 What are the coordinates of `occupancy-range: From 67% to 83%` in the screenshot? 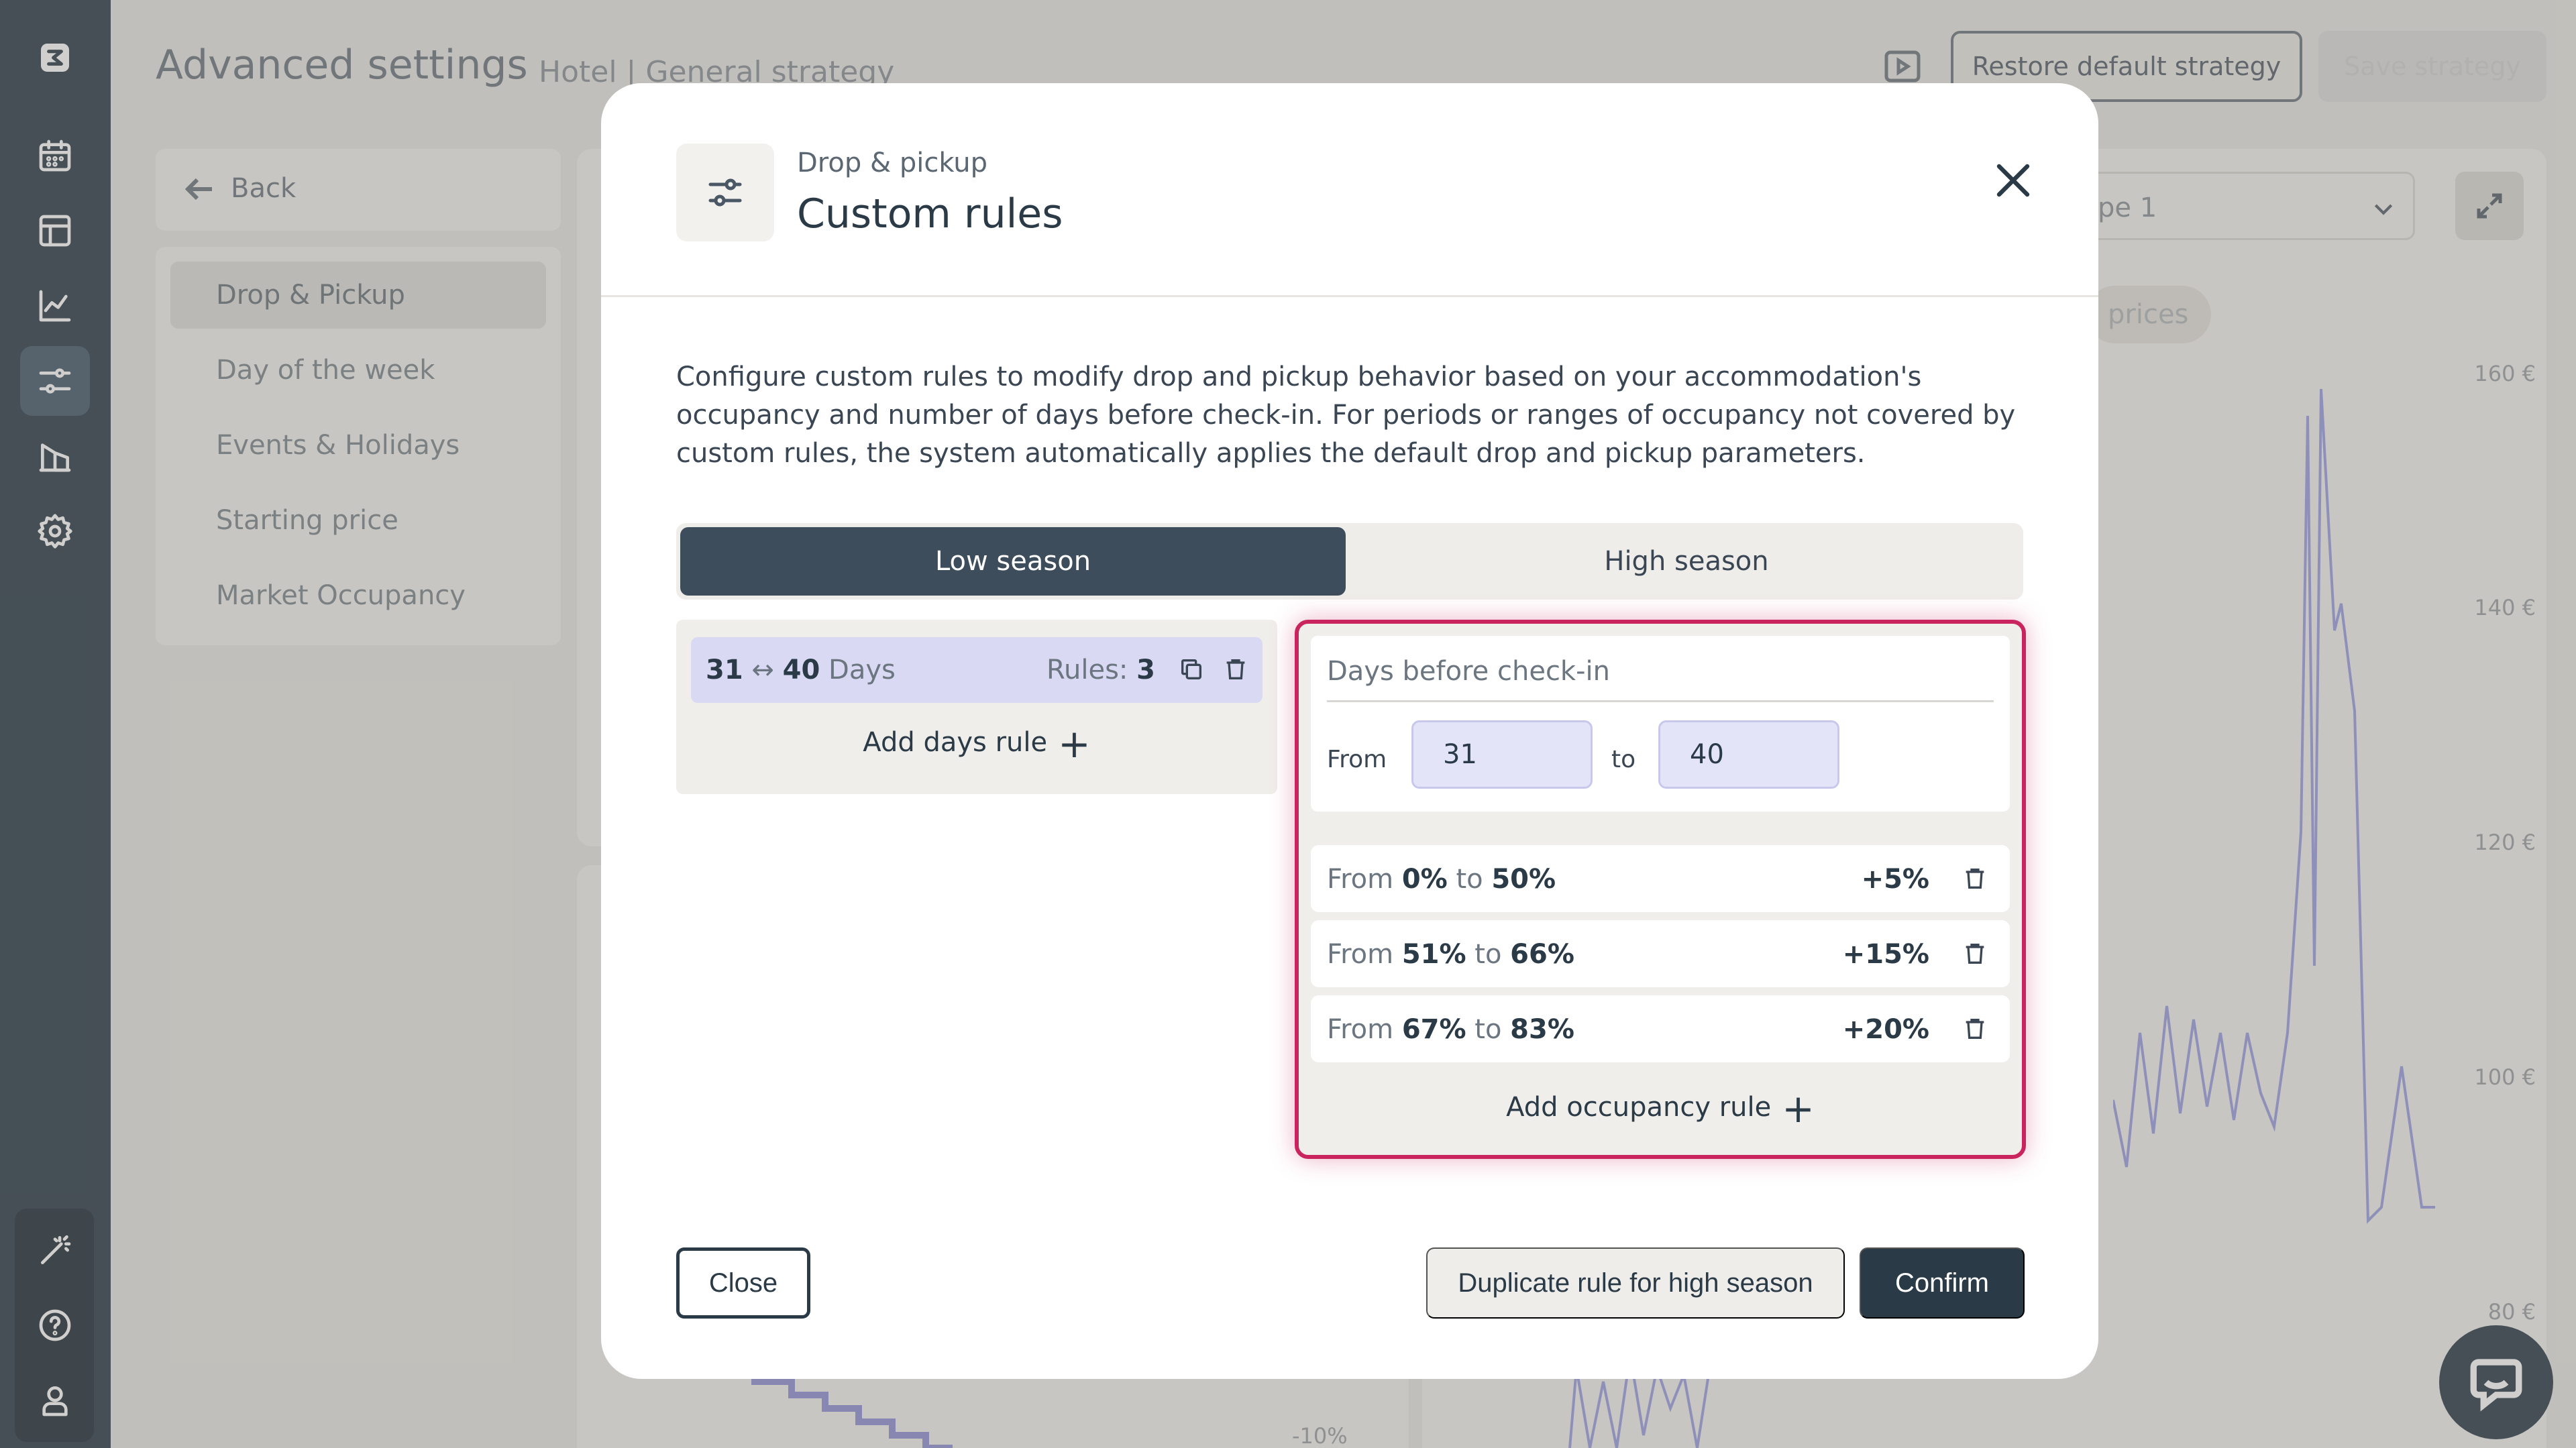 It's located at (1450, 1029).